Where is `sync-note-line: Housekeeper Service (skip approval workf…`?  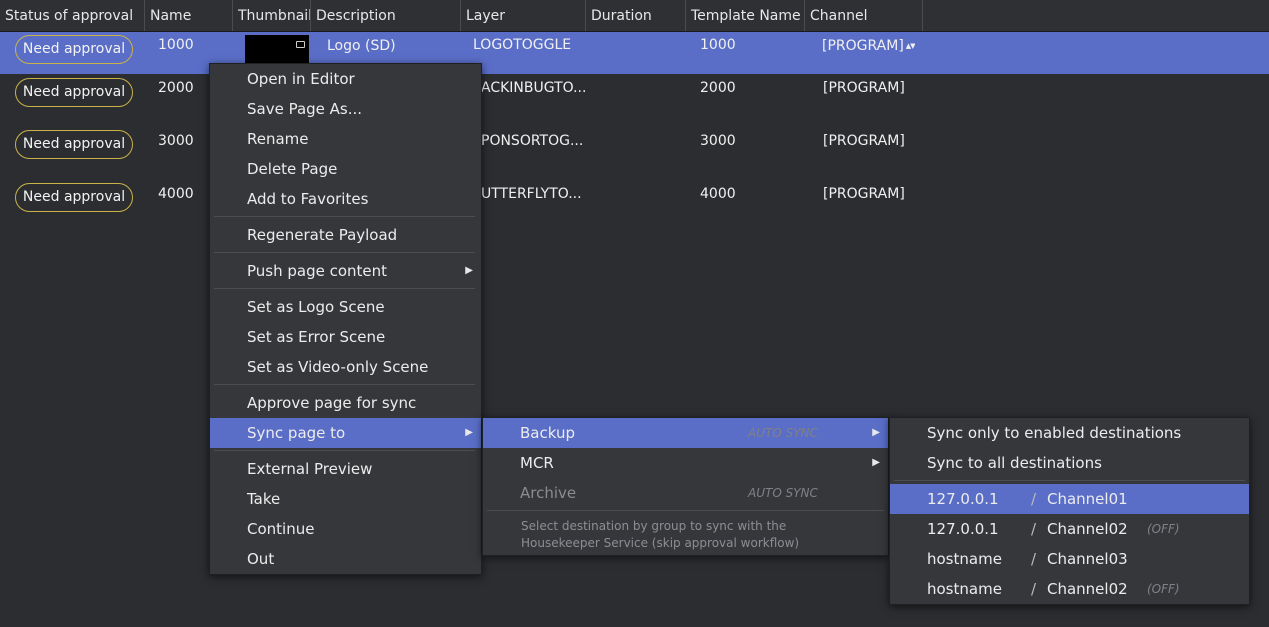
sync-note-line: Housekeeper Service (skip approval workf… is located at coordinates (660, 543).